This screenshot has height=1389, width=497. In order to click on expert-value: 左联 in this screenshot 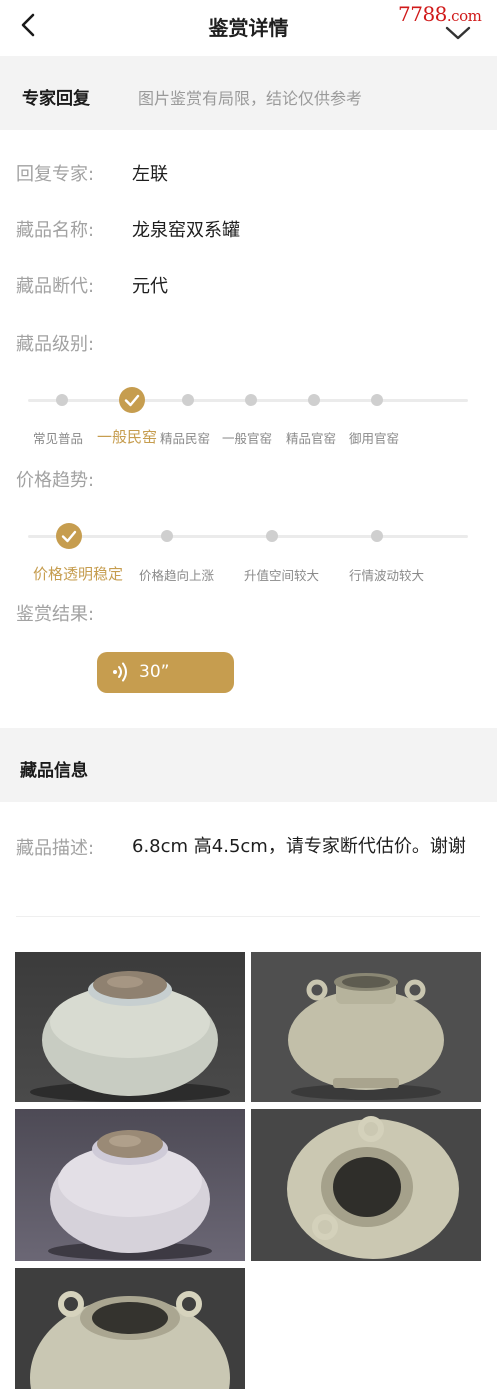, I will do `click(150, 174)`.